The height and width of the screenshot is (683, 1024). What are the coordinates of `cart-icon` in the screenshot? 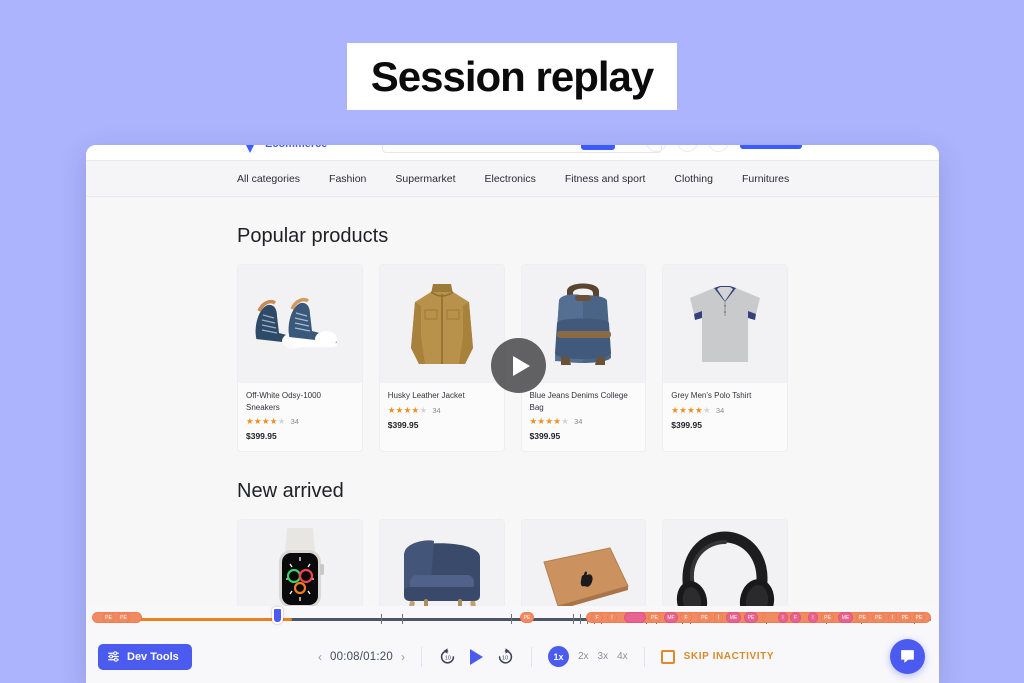 It's located at (718, 148).